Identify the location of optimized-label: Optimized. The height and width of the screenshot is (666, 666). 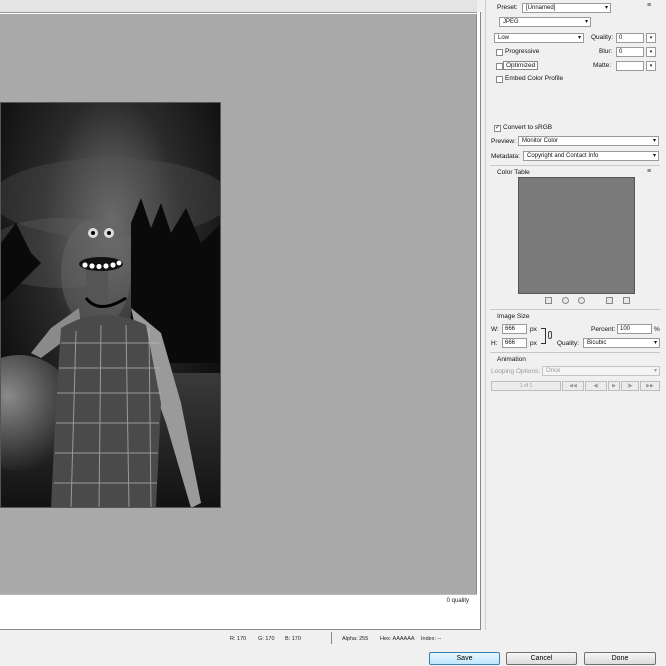
(521, 65).